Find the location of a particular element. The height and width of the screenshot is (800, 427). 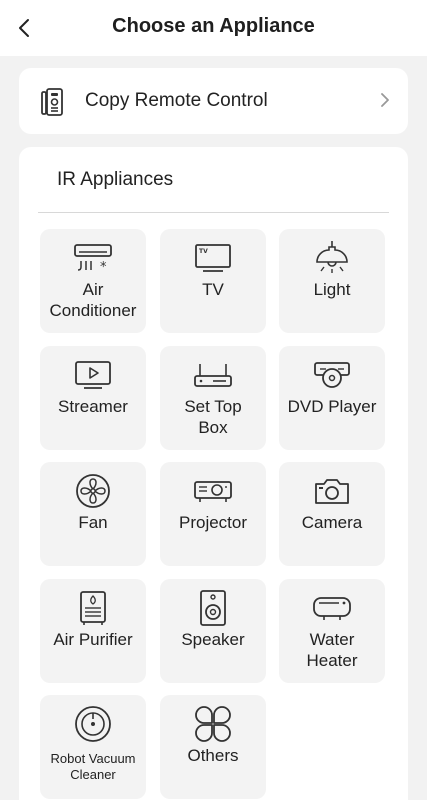

appliance-robot-vacuum-cleaner: Robot Vacuum Cleaner is located at coordinates (93, 747).